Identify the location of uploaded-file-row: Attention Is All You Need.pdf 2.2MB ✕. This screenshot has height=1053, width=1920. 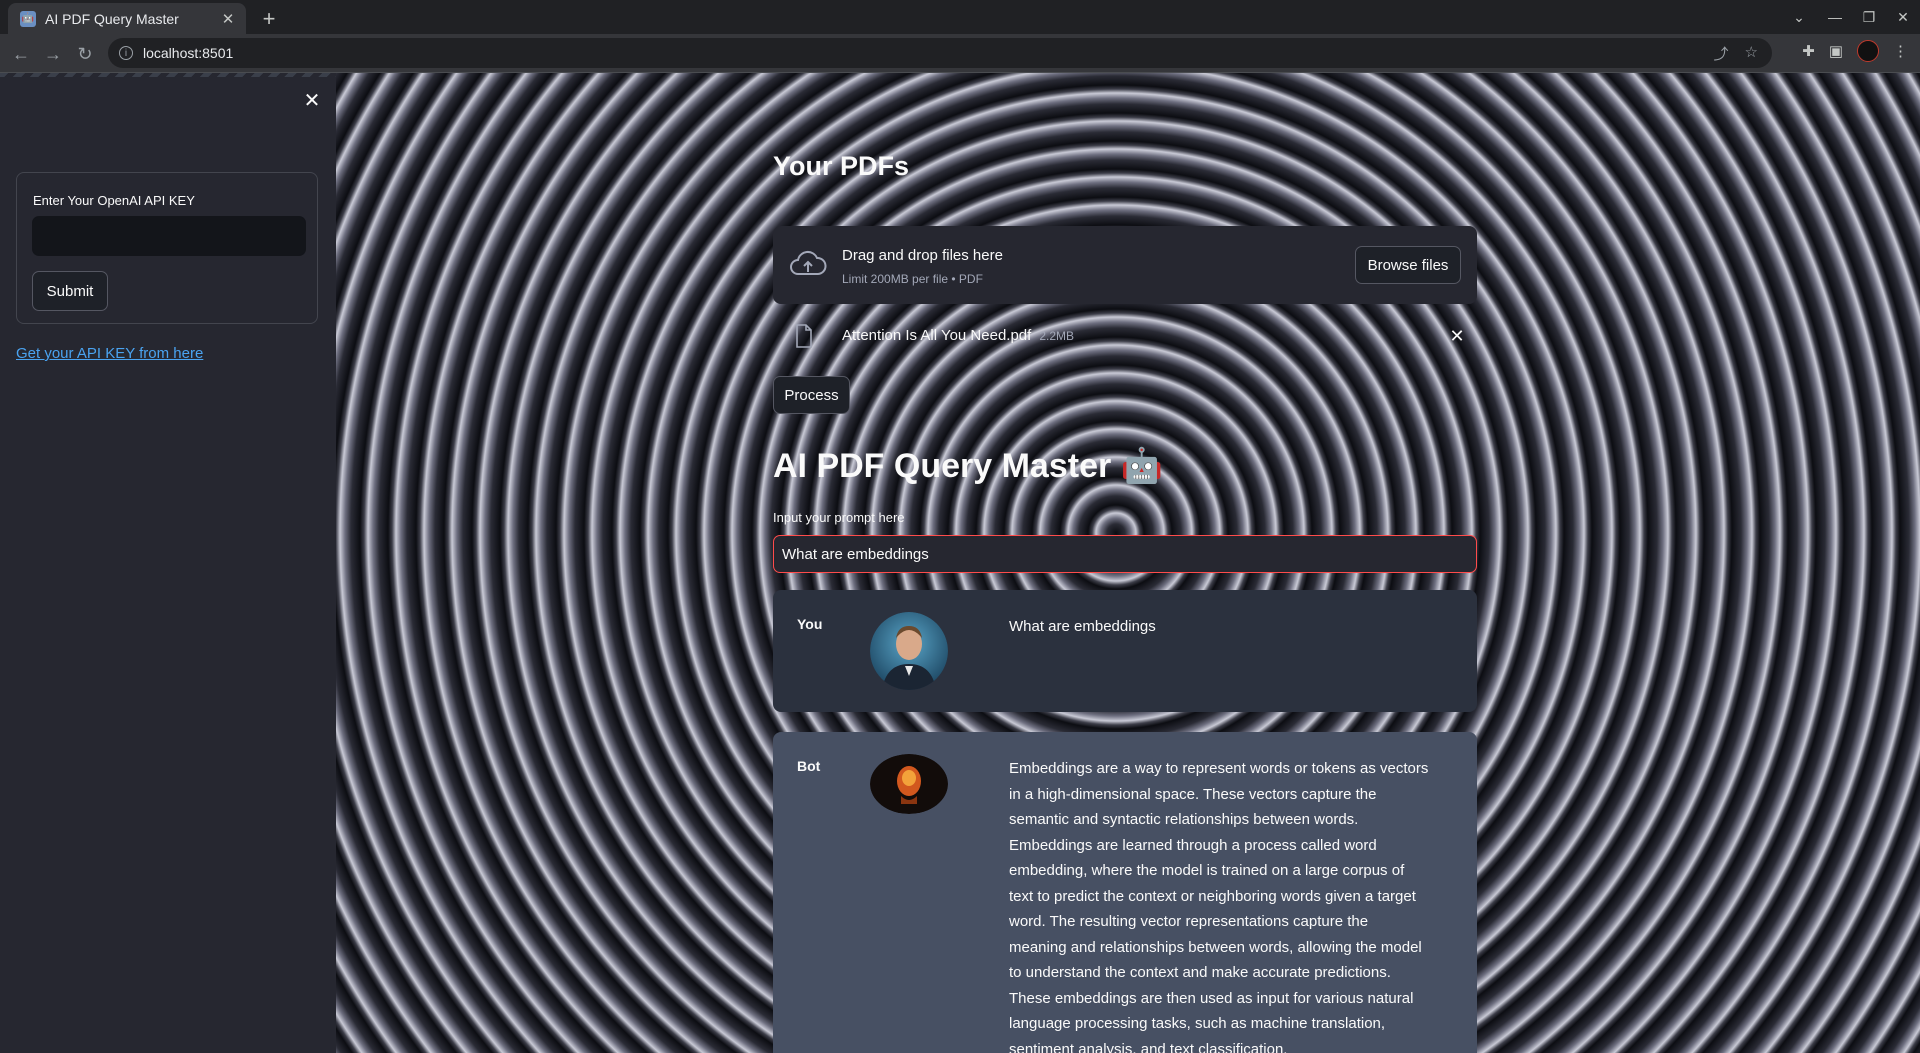
(1125, 338).